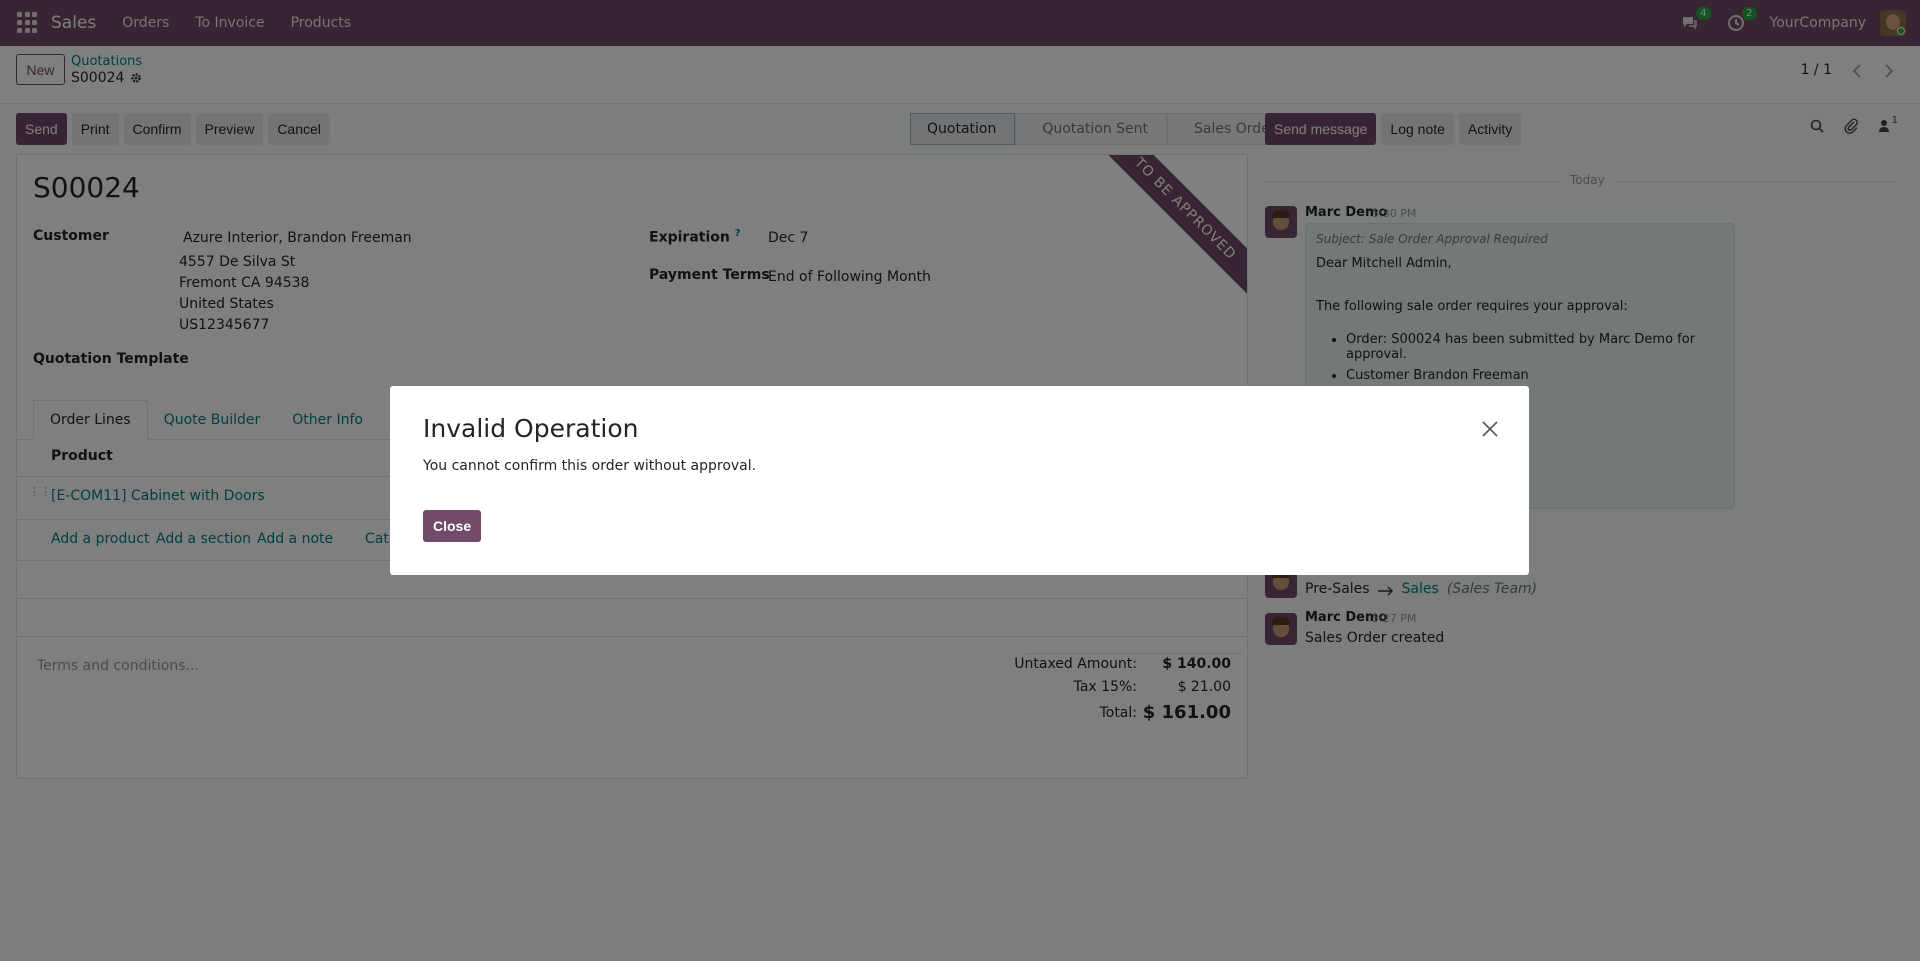  I want to click on close-icon, so click(1490, 429).